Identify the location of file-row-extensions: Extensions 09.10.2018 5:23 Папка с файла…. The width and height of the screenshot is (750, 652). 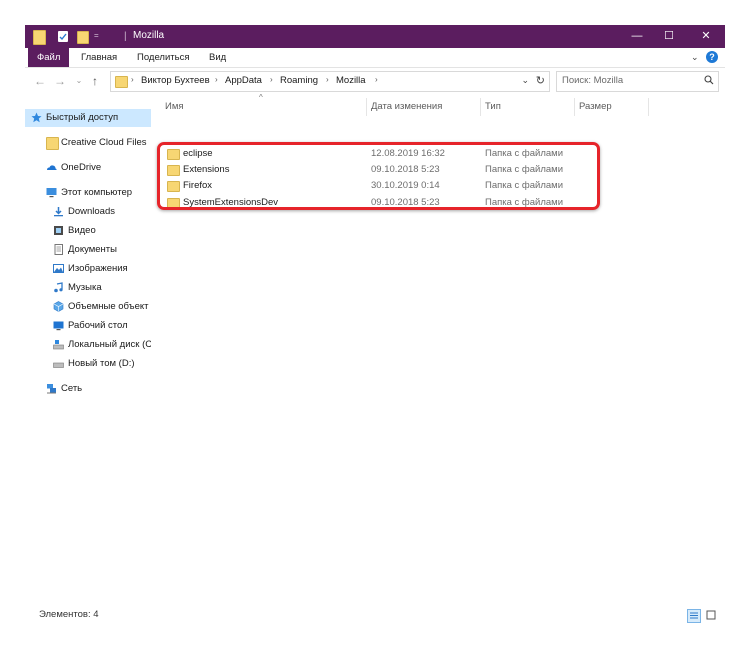
(375, 170).